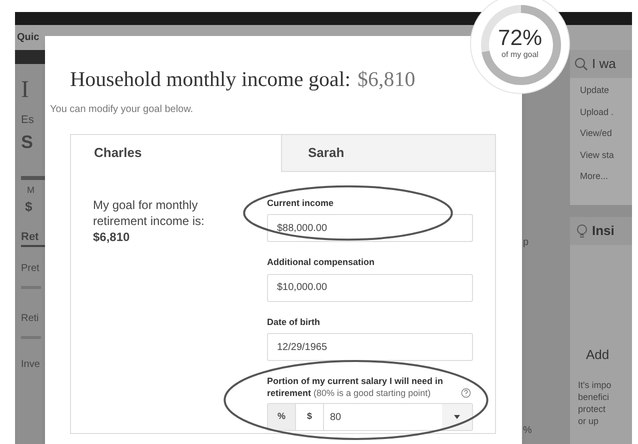 This screenshot has height=444, width=638. I want to click on sub-nav-bar, so click(30, 57).